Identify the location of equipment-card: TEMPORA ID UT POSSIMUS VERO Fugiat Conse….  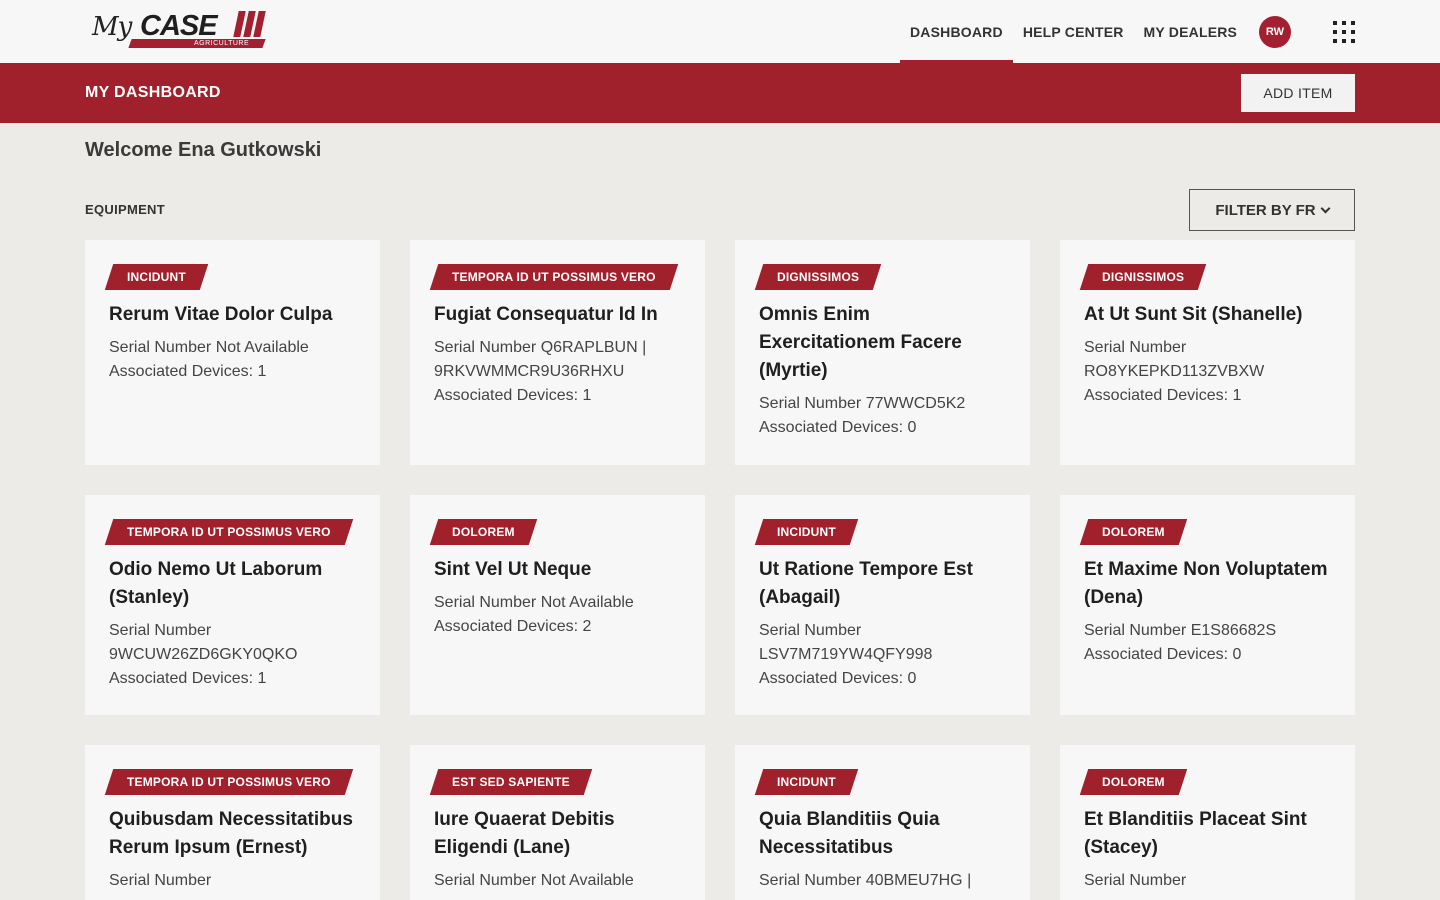
(557, 352).